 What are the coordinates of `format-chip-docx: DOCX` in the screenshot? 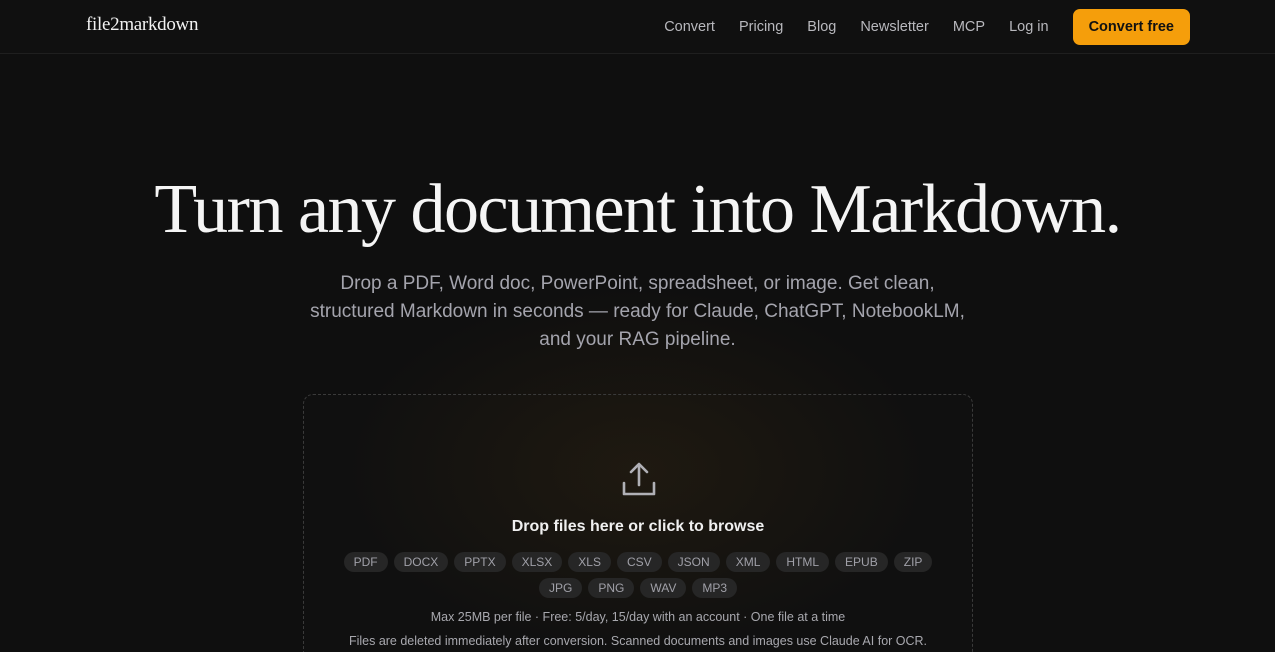 It's located at (421, 562).